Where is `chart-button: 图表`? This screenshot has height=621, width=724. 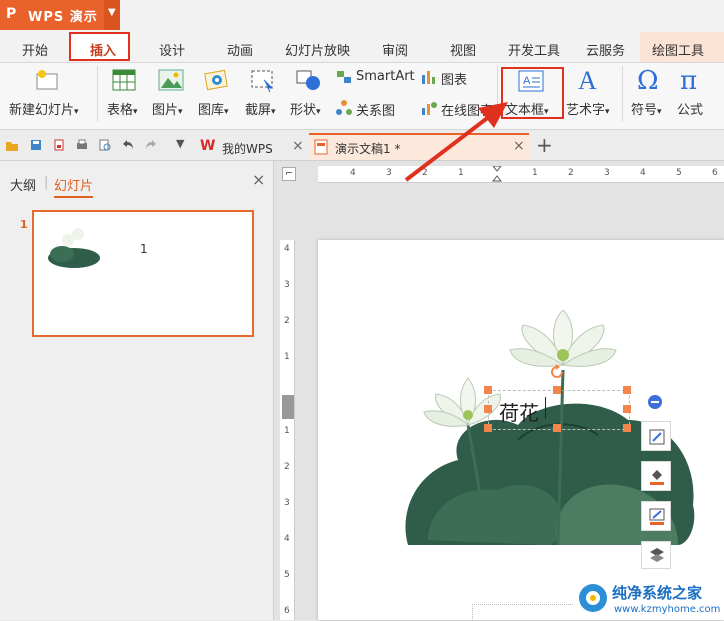
chart-button: 图表 is located at coordinates (454, 78).